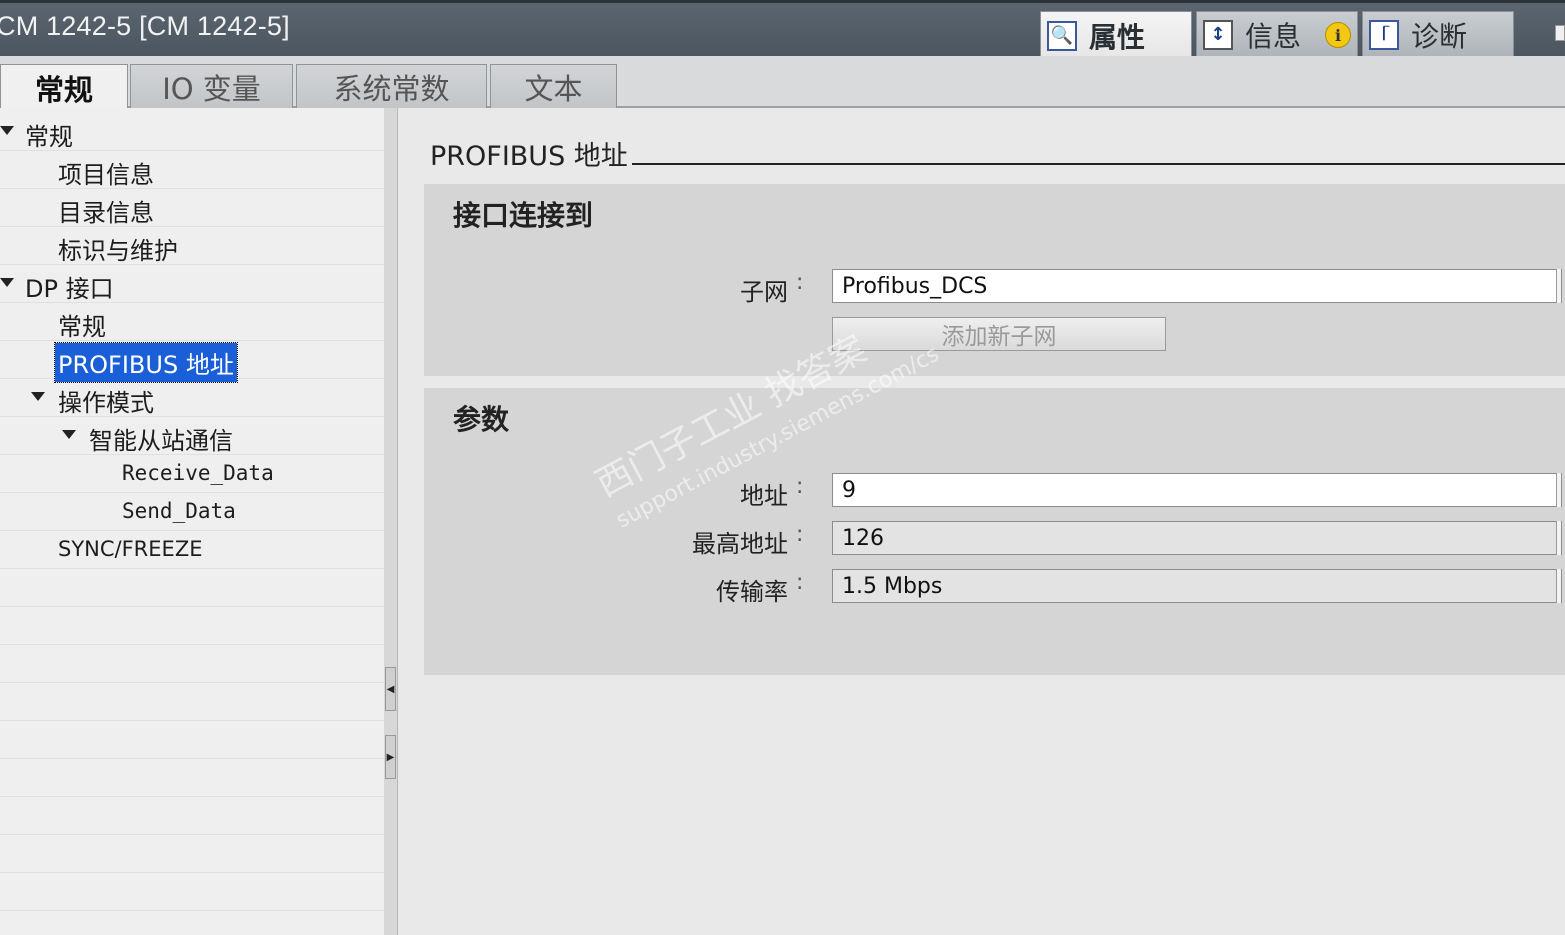 This screenshot has width=1565, height=935. I want to click on tree-item-label: 项目信息, so click(106, 175).